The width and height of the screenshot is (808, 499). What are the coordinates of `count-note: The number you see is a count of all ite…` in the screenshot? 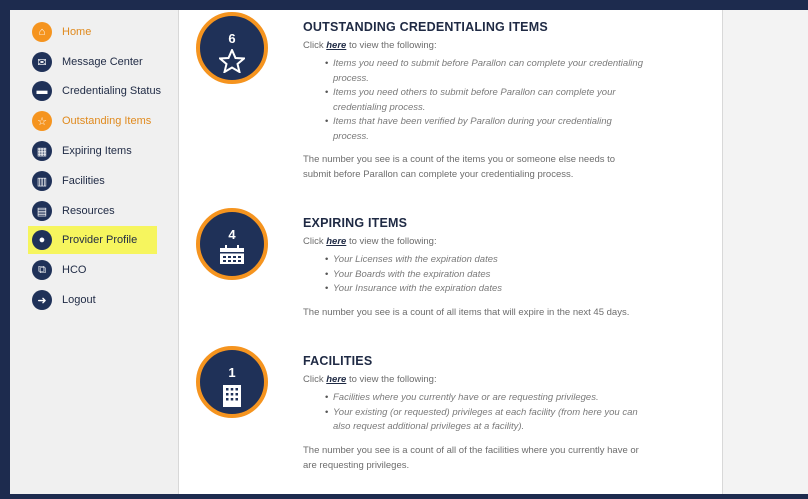 It's located at (466, 312).